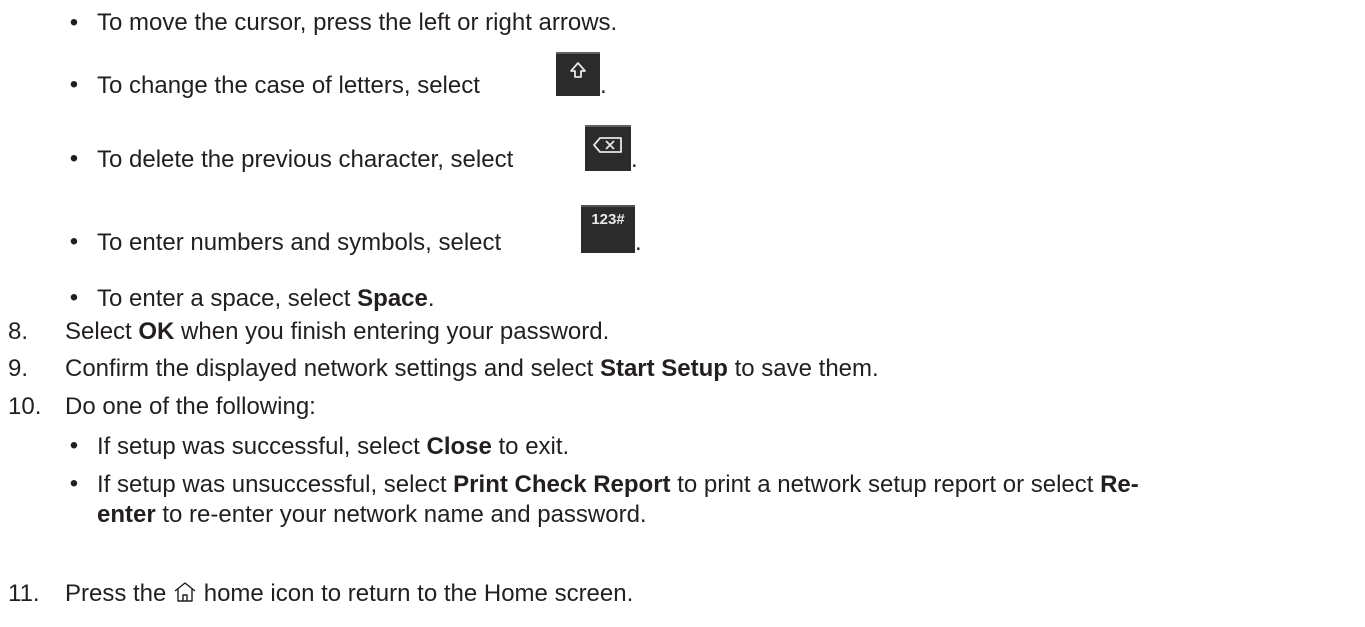  What do you see at coordinates (126, 514) in the screenshot?
I see `re-enter-term-end: enter` at bounding box center [126, 514].